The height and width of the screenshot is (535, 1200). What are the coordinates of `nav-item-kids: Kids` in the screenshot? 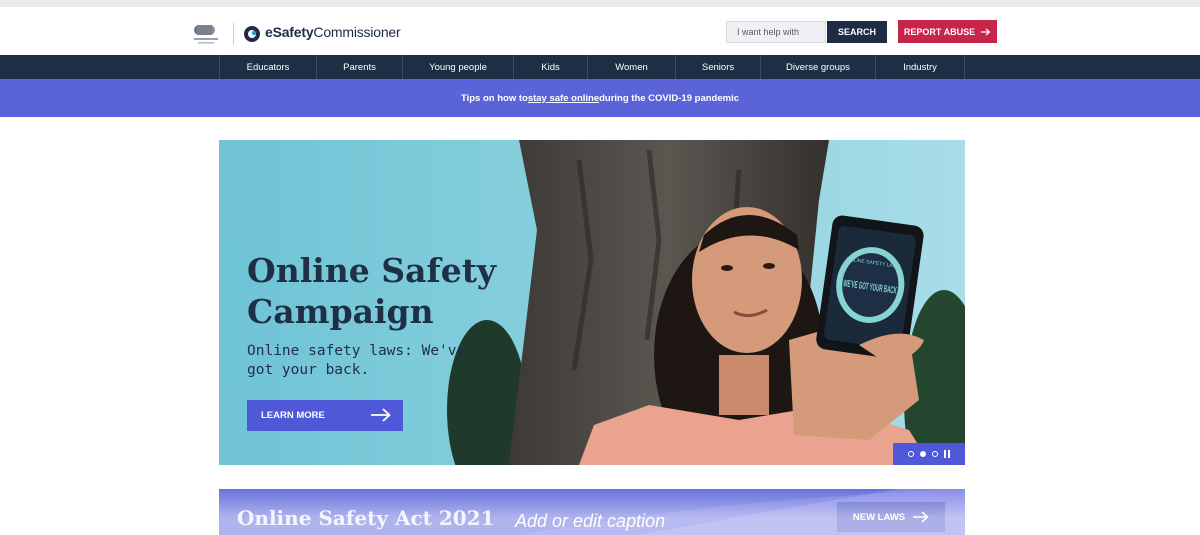 It's located at (550, 67).